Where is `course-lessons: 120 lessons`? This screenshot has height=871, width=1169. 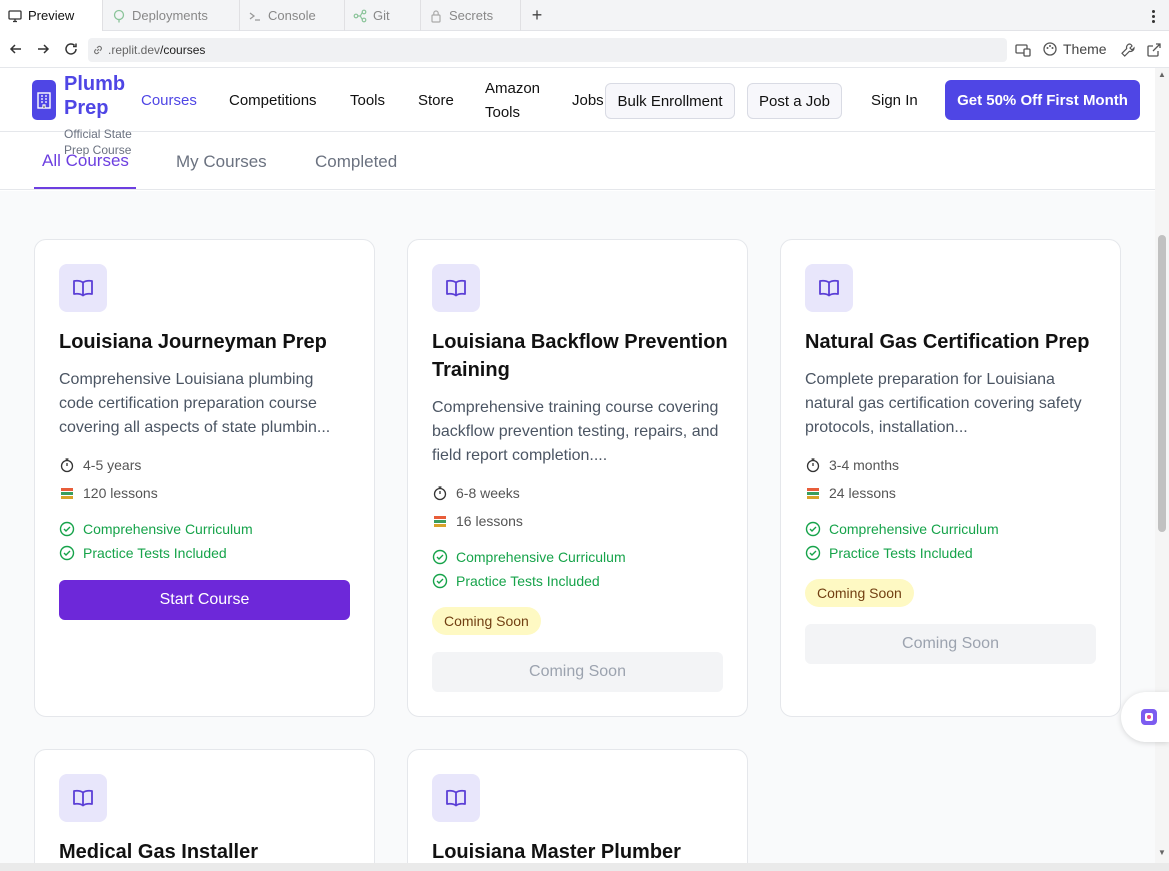 course-lessons: 120 lessons is located at coordinates (108, 493).